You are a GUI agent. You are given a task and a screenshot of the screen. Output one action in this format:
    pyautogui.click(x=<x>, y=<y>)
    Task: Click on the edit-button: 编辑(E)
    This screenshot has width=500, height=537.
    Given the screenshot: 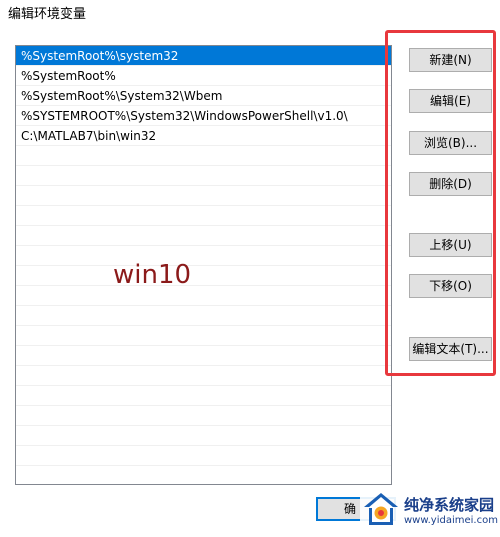 What is the action you would take?
    pyautogui.click(x=450, y=101)
    